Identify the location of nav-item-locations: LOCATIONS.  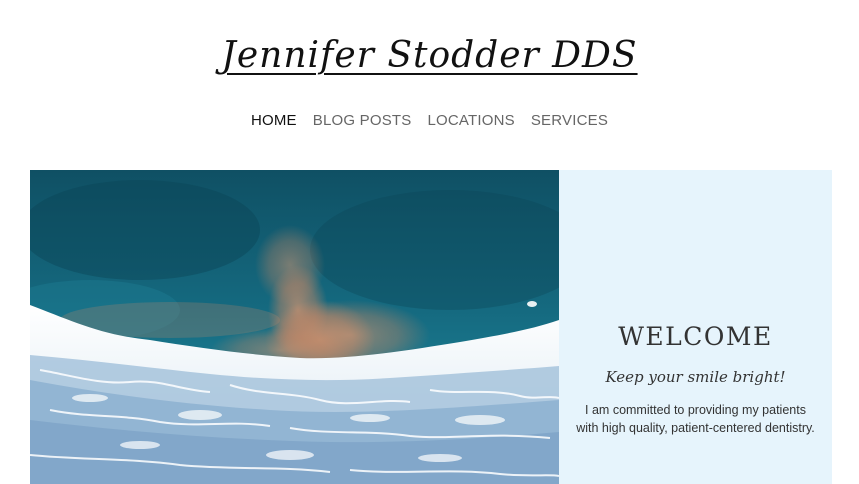
(470, 121).